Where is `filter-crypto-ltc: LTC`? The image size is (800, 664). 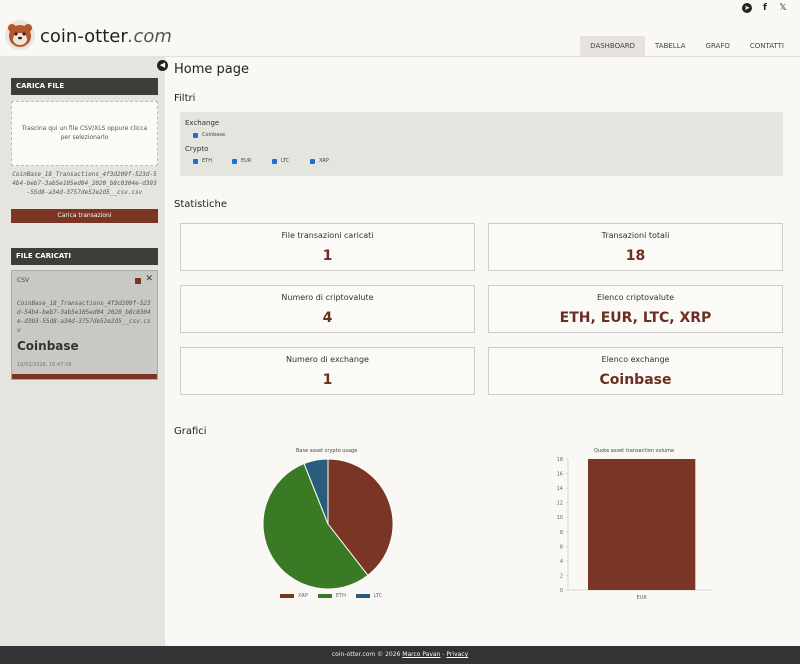
filter-crypto-ltc: LTC is located at coordinates (280, 161).